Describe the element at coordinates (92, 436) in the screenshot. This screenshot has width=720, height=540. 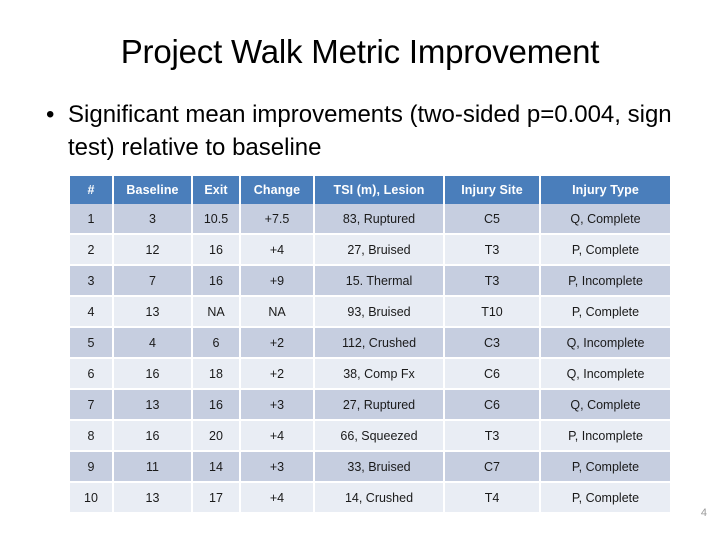
I see `cell-number: 8` at that location.